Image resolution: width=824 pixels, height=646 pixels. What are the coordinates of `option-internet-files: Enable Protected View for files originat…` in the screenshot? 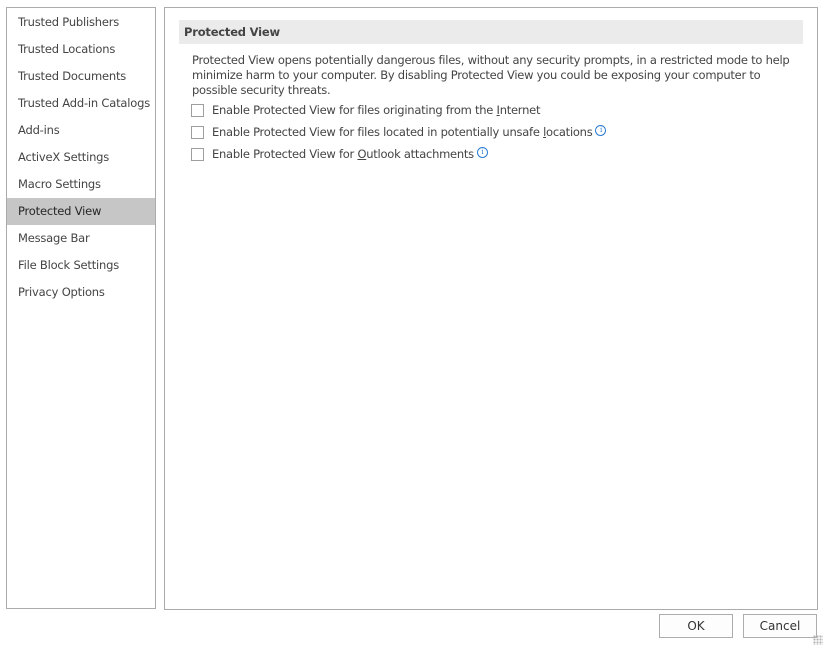 It's located at (365, 110).